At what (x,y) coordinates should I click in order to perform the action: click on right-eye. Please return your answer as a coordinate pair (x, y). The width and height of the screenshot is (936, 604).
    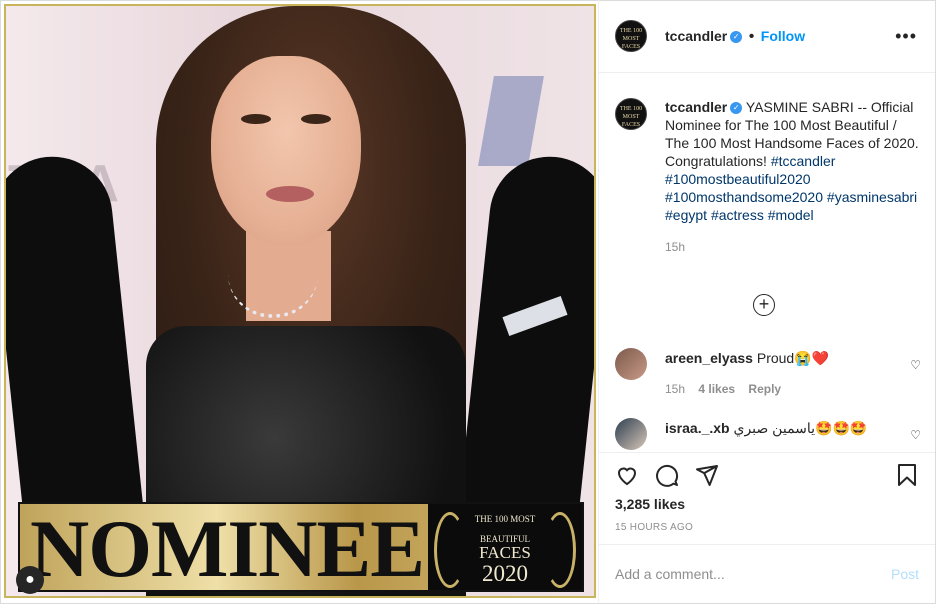
    Looking at the image, I should click on (316, 119).